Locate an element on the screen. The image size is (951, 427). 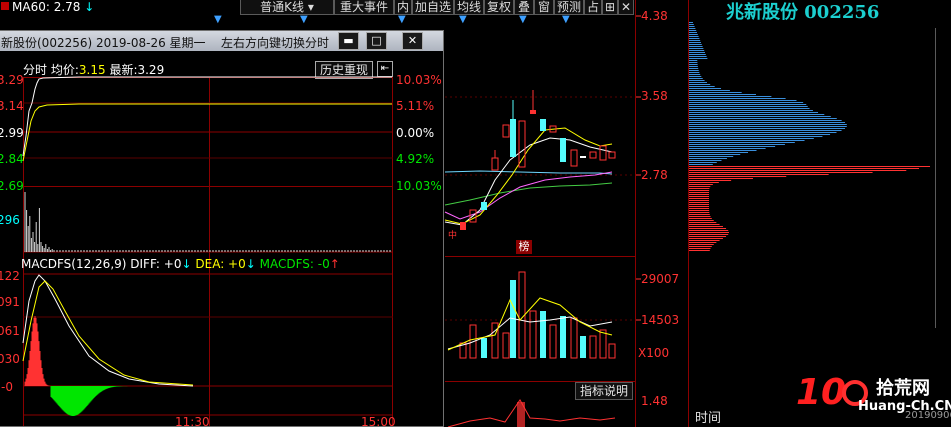
price-left-label: 3.14 is located at coordinates (12, 106).